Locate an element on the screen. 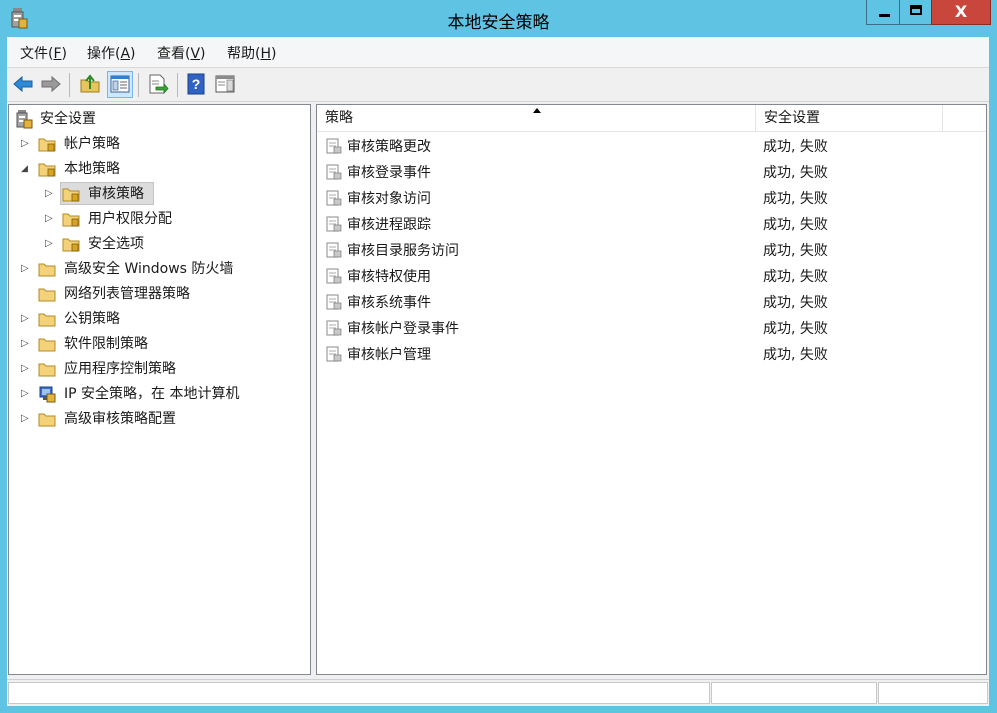  tree-item-windows-firewall: ▷ 高级安全 Windows 防火墙 is located at coordinates (159, 269).